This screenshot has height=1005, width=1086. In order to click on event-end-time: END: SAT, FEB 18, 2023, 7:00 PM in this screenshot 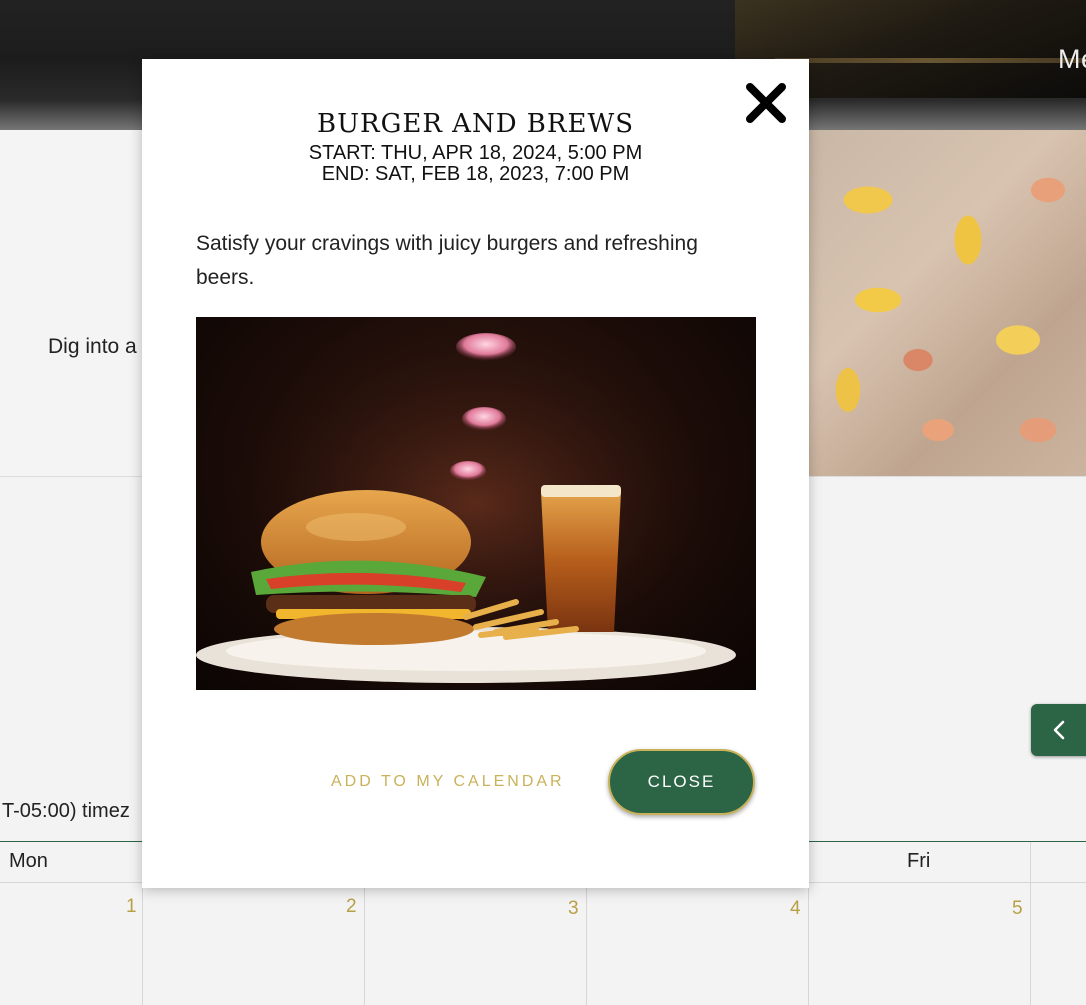, I will do `click(475, 174)`.